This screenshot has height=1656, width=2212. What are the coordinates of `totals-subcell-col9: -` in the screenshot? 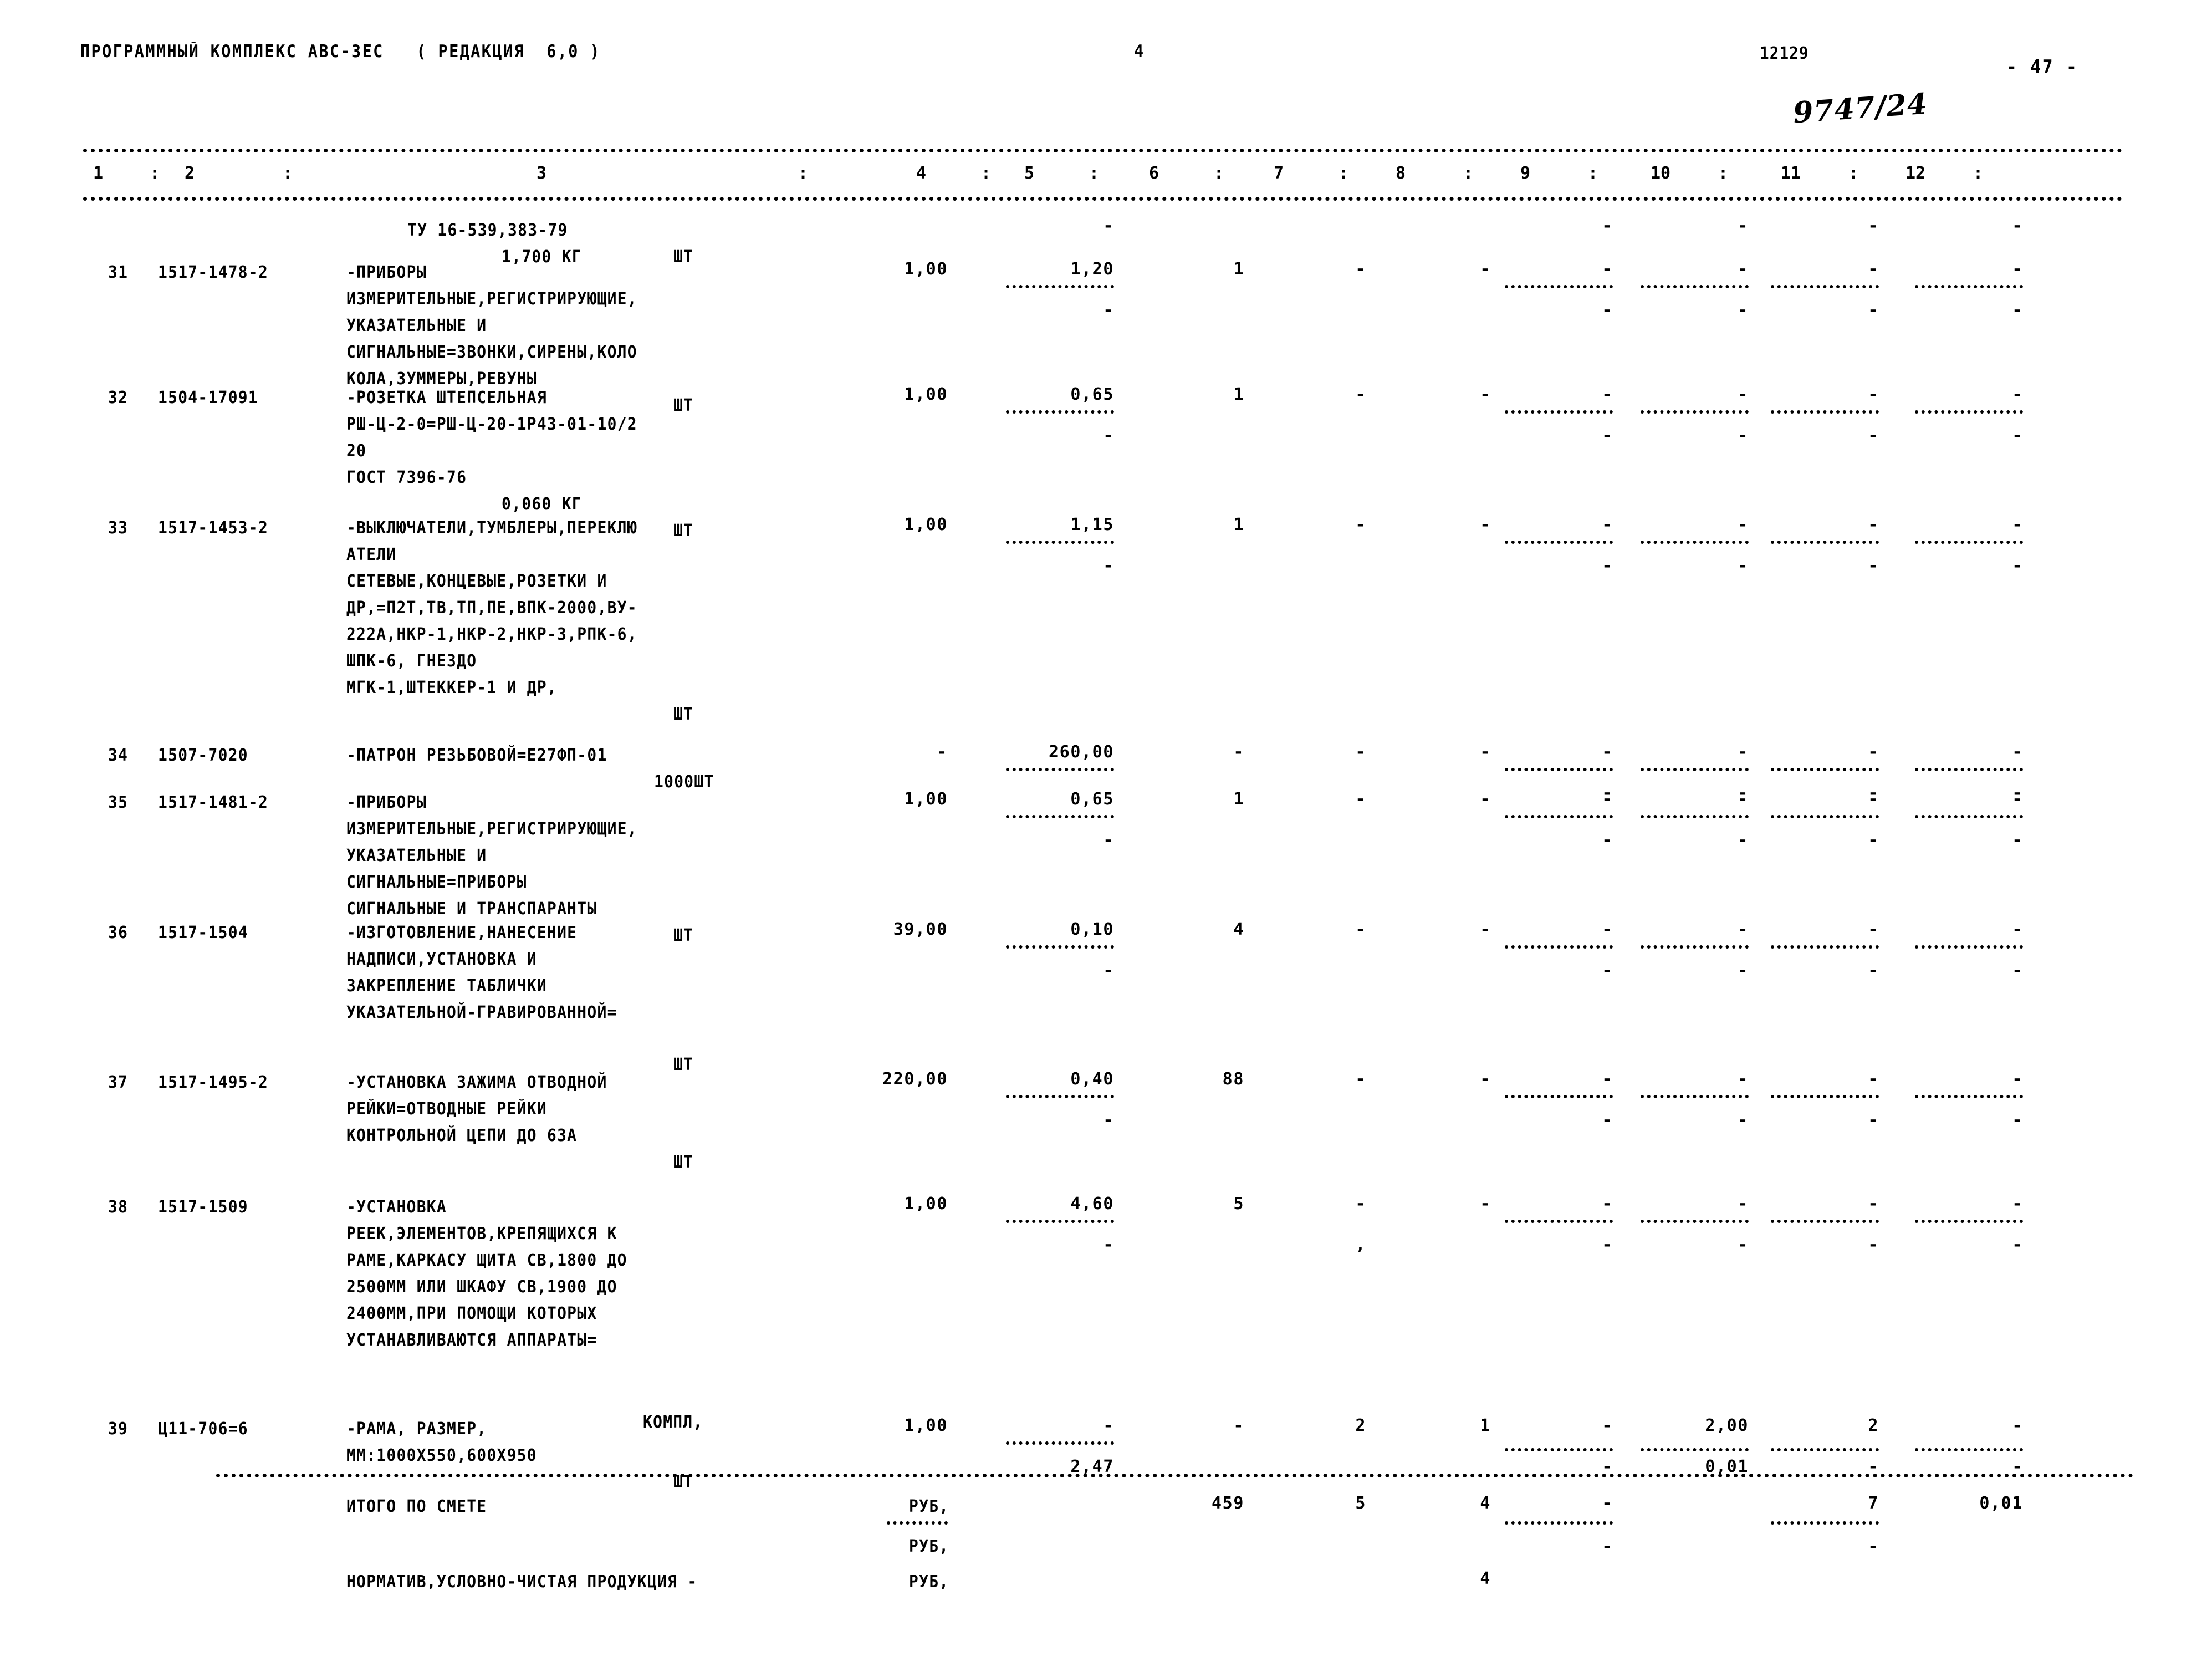 It's located at (1607, 1546).